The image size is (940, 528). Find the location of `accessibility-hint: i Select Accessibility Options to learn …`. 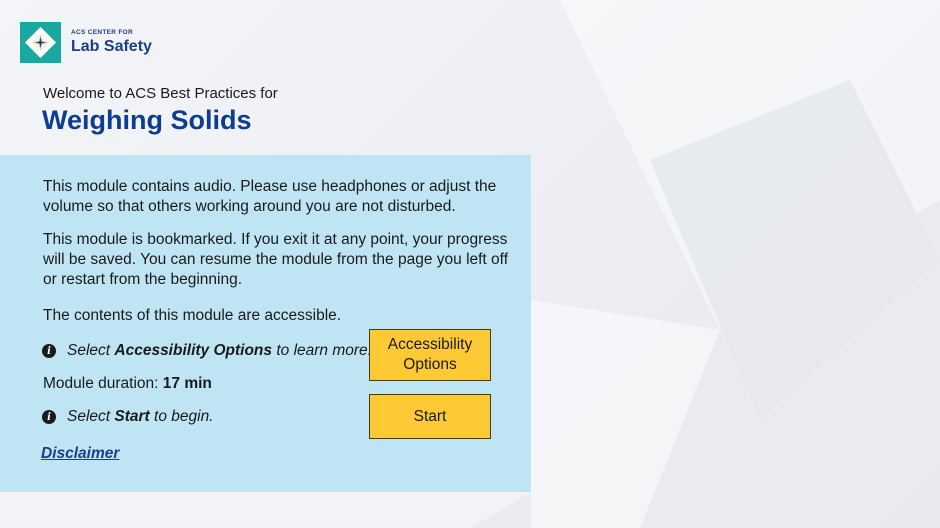

accessibility-hint: i Select Accessibility Options to learn … is located at coordinates (207, 351).